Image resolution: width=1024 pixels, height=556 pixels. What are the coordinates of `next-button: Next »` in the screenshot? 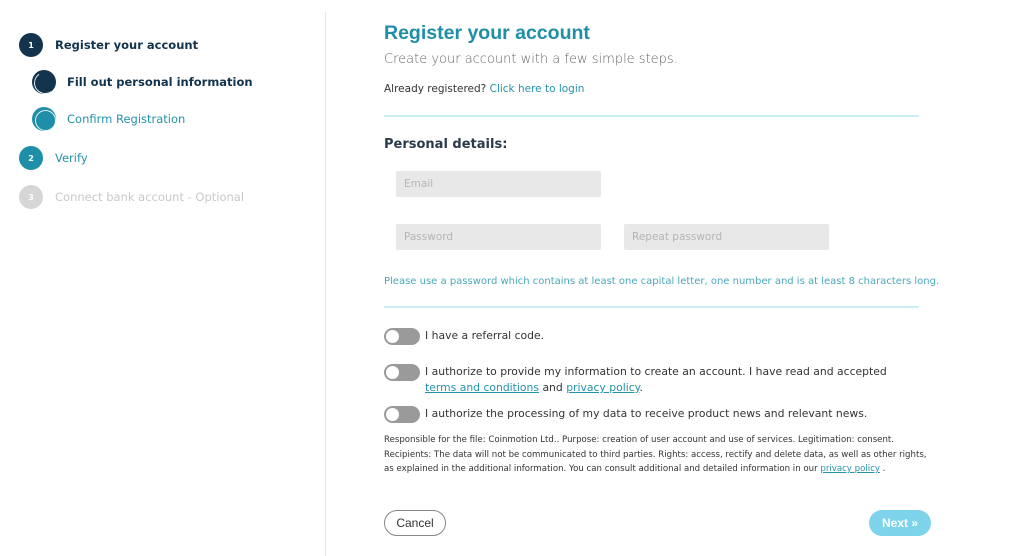 It's located at (900, 523).